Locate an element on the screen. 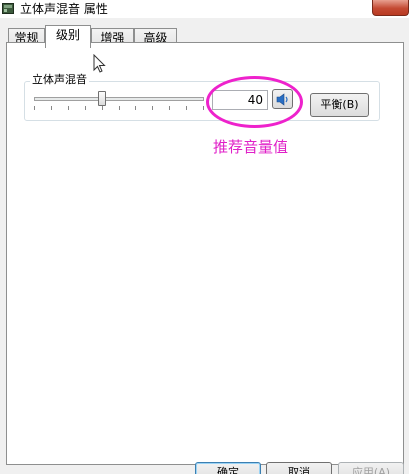 The width and height of the screenshot is (409, 474). volume-slider-ticks is located at coordinates (119, 108).